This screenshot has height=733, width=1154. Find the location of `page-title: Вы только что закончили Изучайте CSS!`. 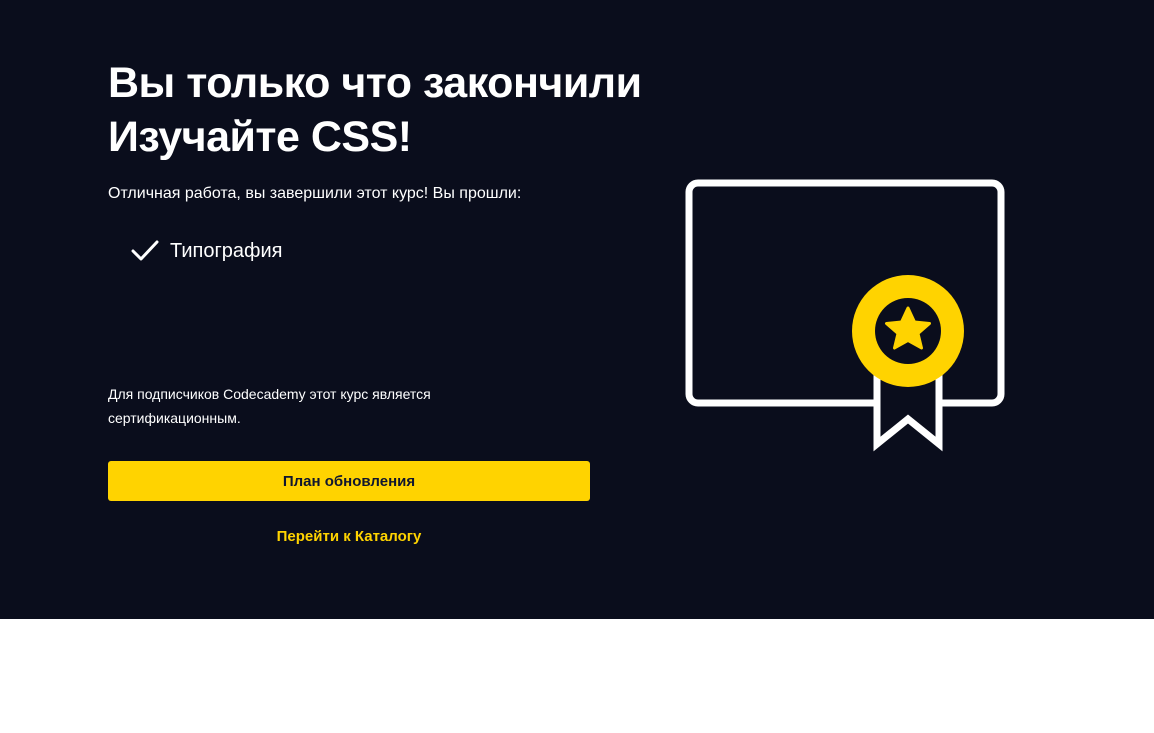

page-title: Вы только что закончили Изучайте CSS! is located at coordinates (388, 110).